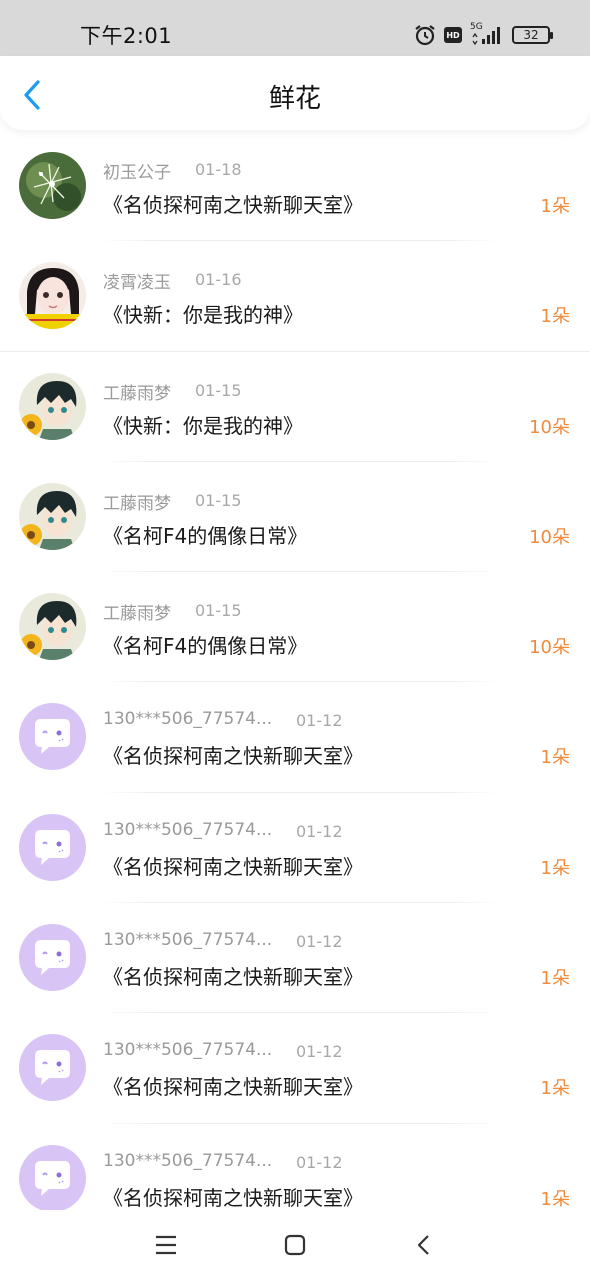 The image size is (590, 1280). Describe the element at coordinates (532, 35) in the screenshot. I see `battery-icon: 32` at that location.